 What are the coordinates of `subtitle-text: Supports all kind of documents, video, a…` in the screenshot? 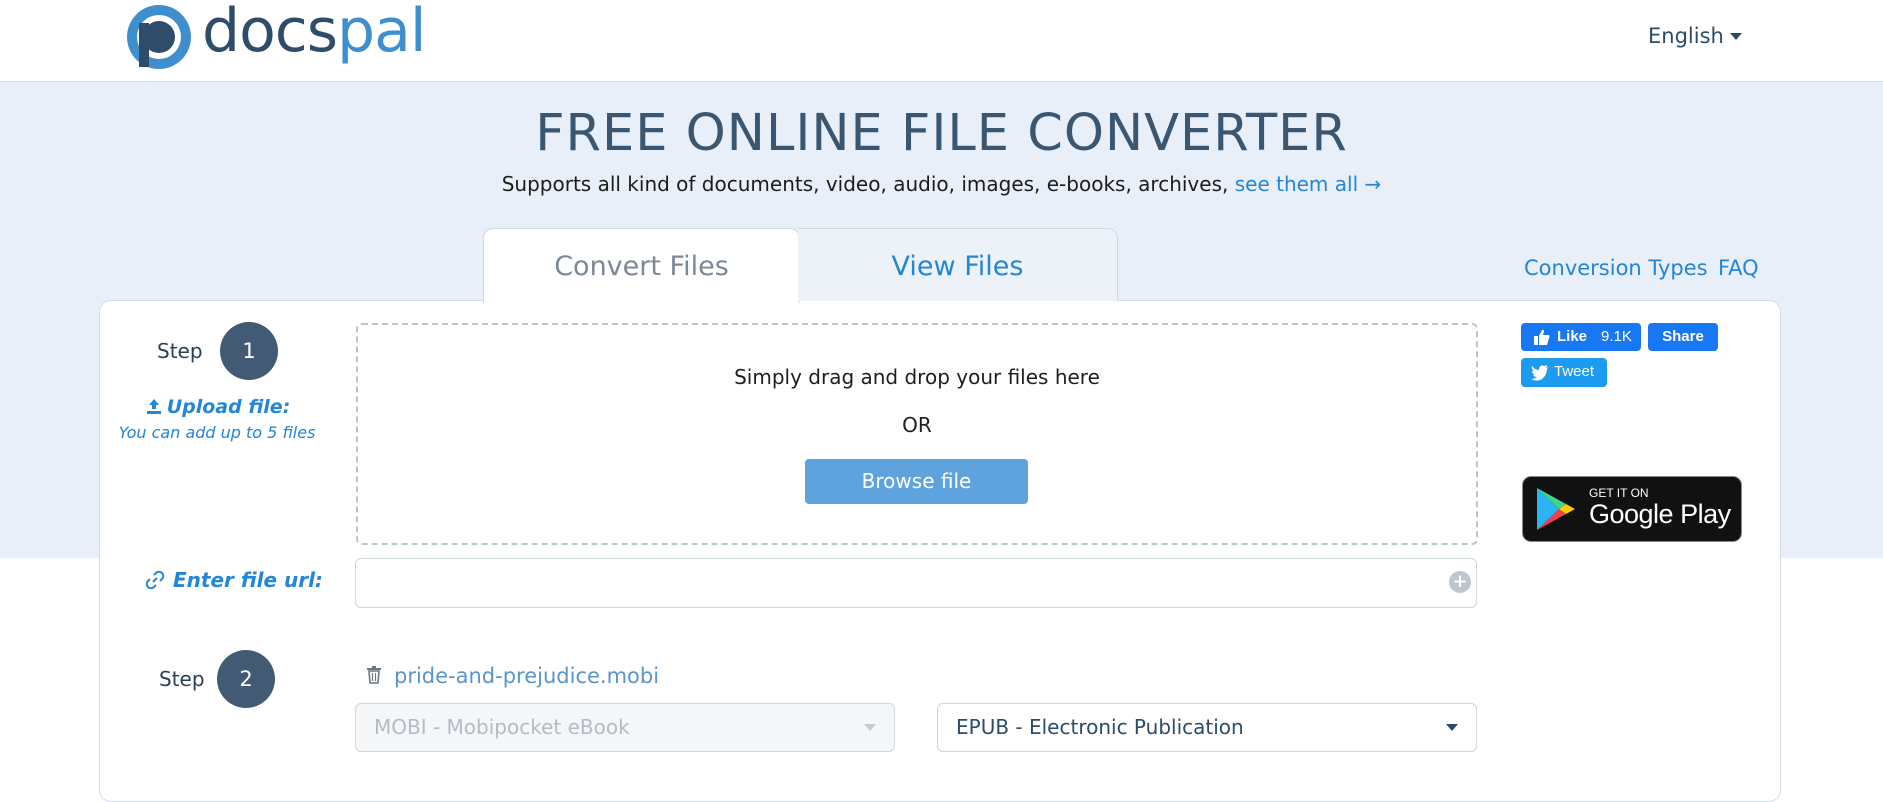 It's located at (865, 184).